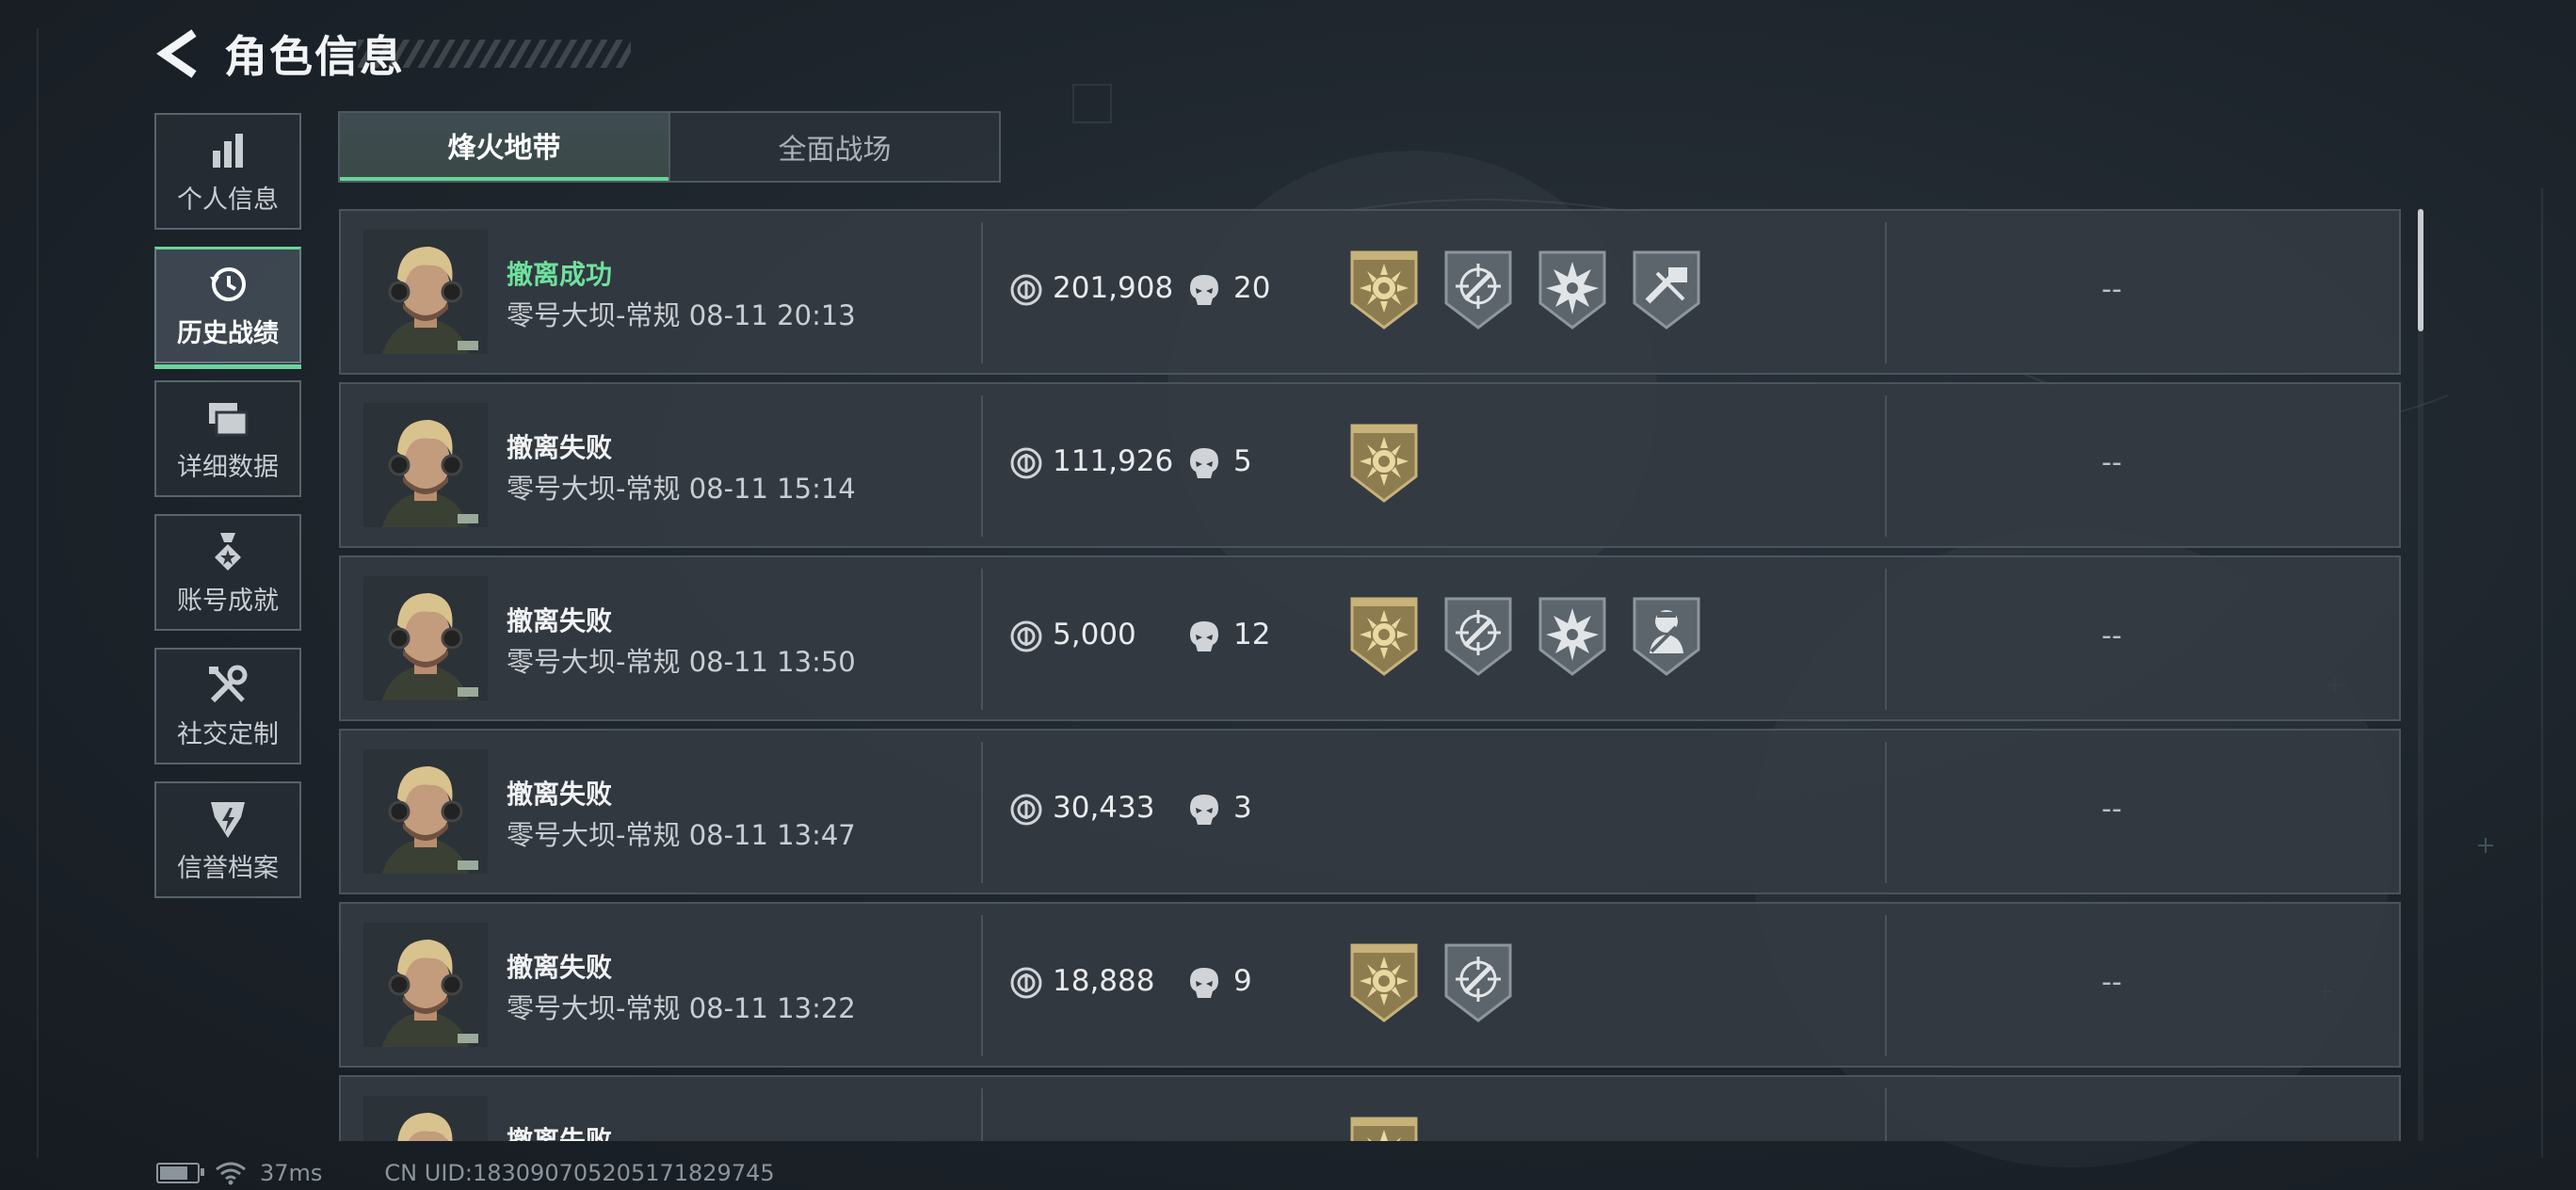 The height and width of the screenshot is (1190, 2576). I want to click on nav-item-label: 社交定制, so click(228, 734).